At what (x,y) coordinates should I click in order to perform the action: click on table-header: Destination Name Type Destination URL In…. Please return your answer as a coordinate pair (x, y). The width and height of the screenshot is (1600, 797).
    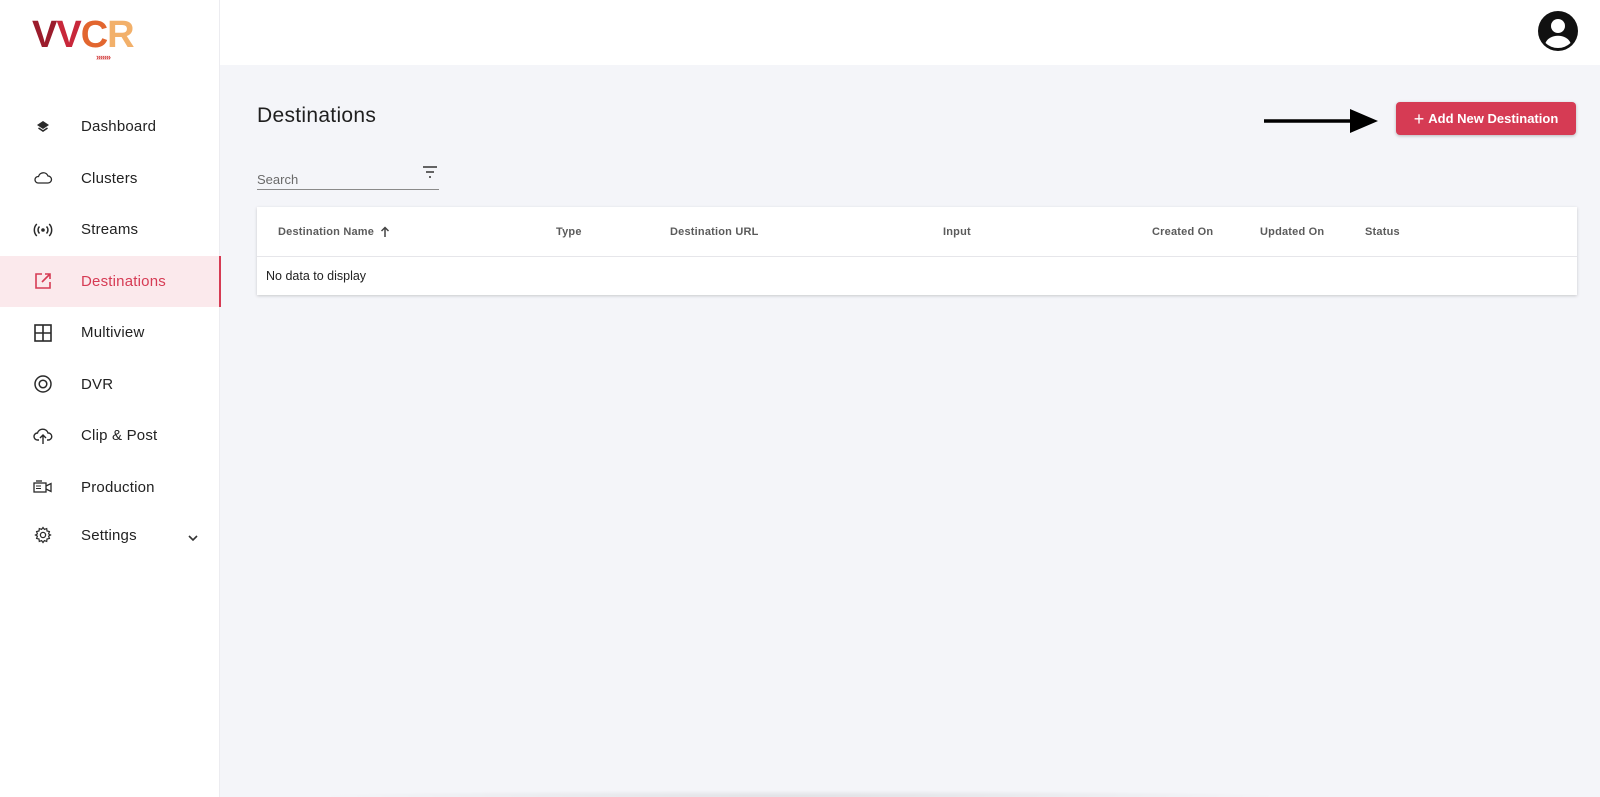
    Looking at the image, I should click on (917, 232).